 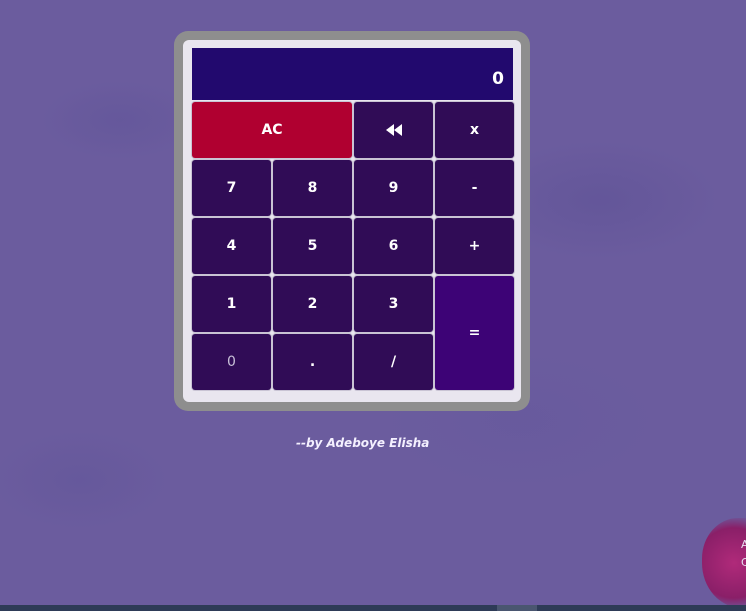 What do you see at coordinates (312, 362) in the screenshot?
I see `decimal-button: .` at bounding box center [312, 362].